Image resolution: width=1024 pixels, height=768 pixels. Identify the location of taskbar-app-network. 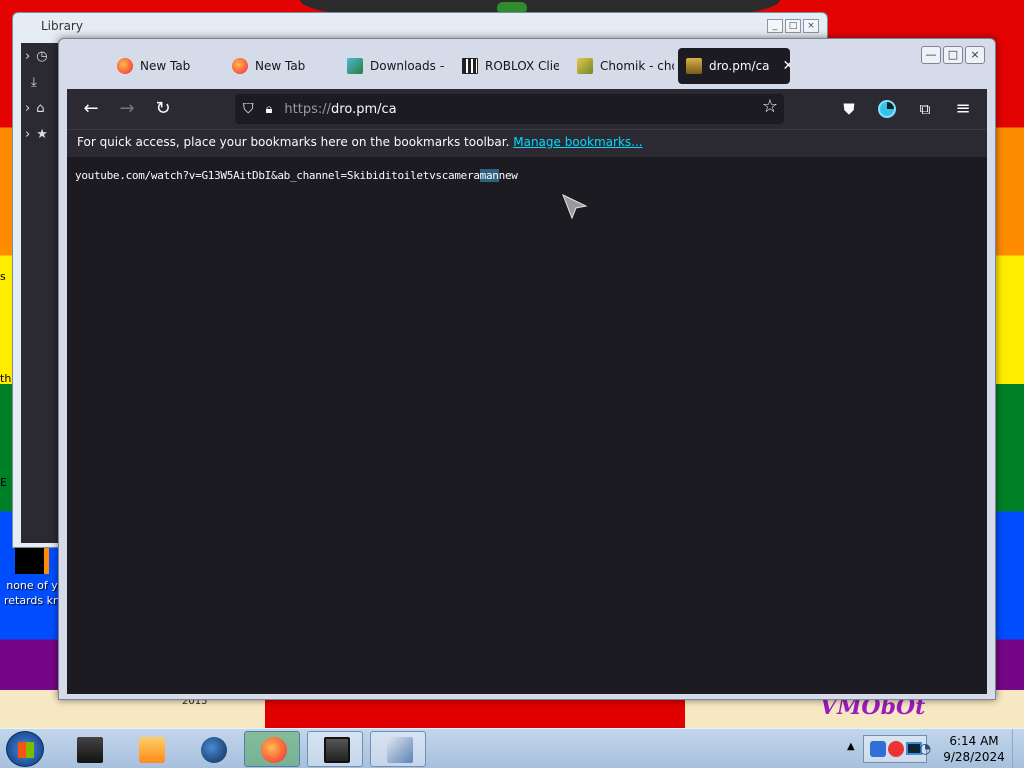
(212, 749).